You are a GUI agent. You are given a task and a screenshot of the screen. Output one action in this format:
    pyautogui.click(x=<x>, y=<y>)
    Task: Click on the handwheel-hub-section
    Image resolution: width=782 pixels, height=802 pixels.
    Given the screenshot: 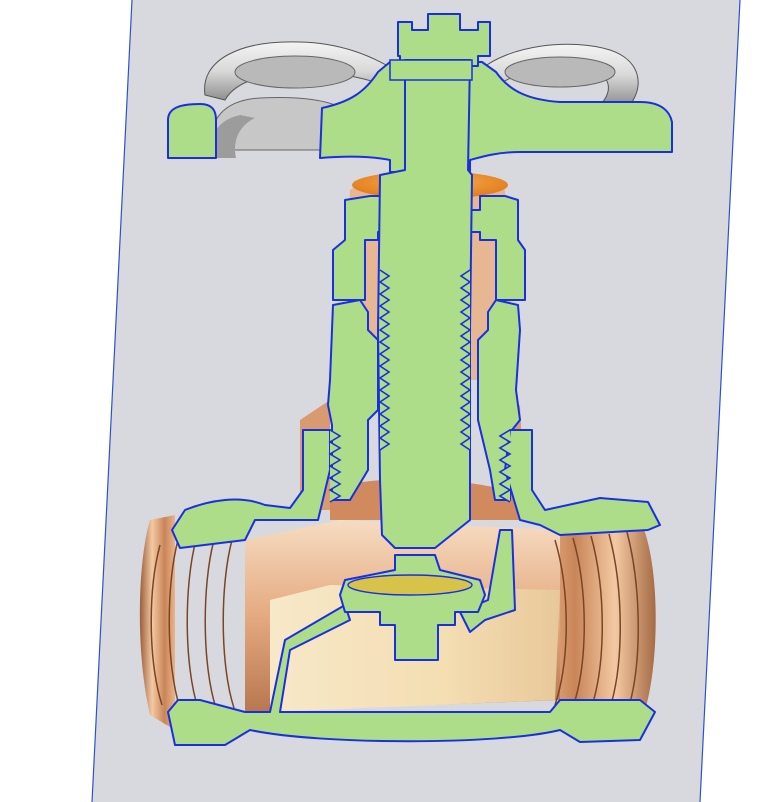 What is the action you would take?
    pyautogui.click(x=192, y=131)
    